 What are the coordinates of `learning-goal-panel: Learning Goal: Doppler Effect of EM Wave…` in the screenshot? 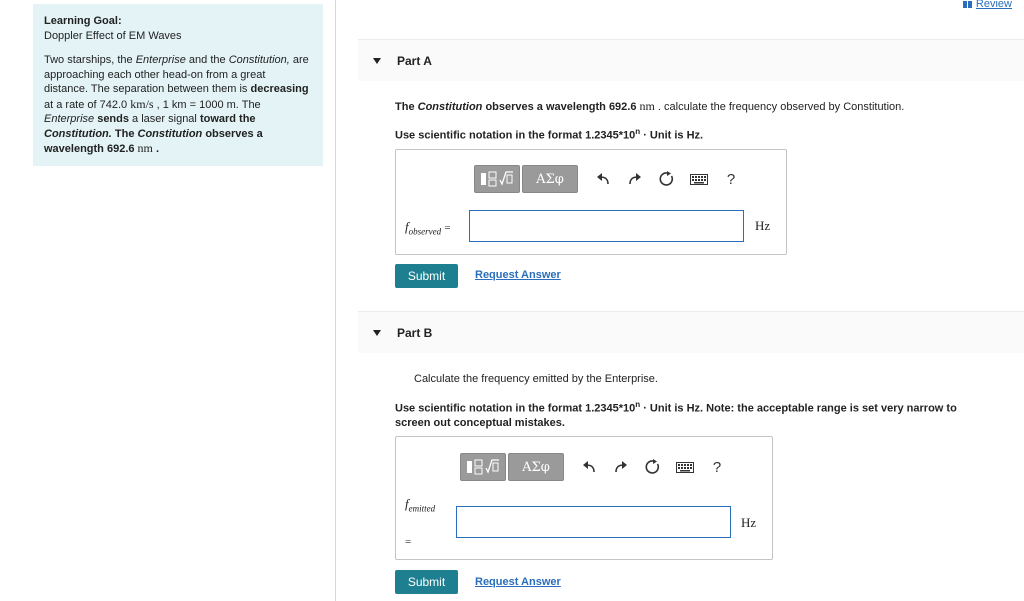 It's located at (178, 85).